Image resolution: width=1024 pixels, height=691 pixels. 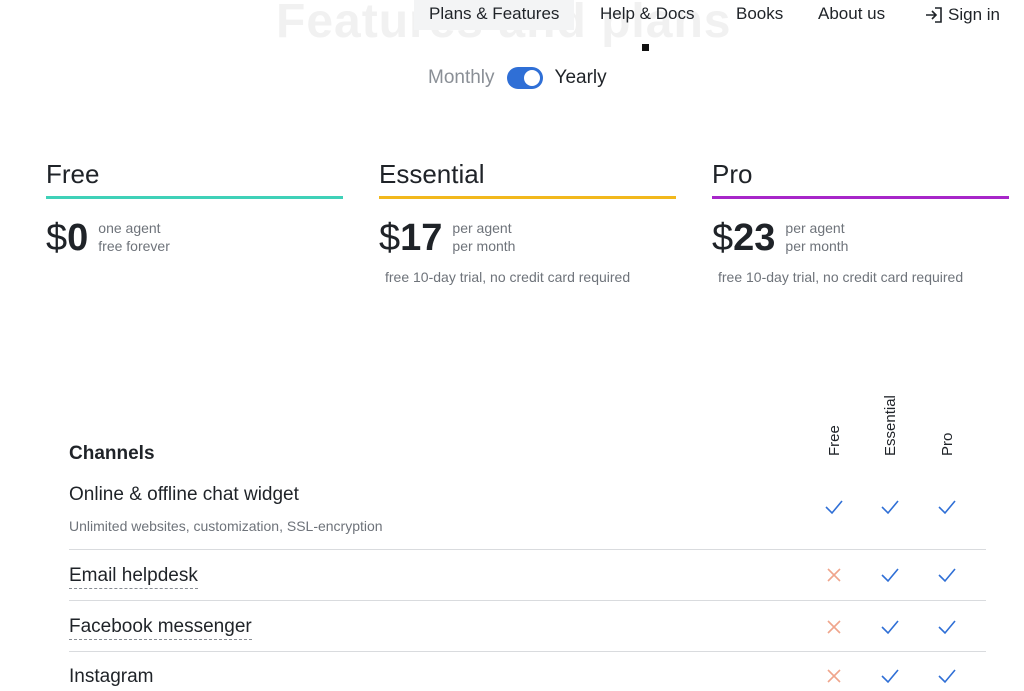 What do you see at coordinates (432, 174) in the screenshot?
I see `plan-name: Essential` at bounding box center [432, 174].